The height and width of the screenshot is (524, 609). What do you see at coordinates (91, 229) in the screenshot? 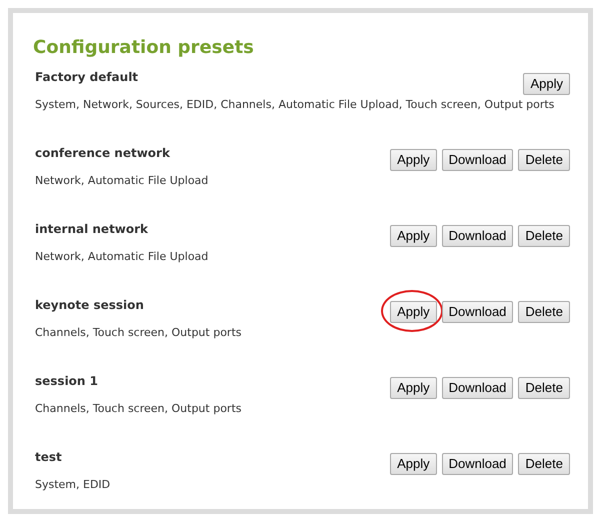
I see `preset-name: internal network` at bounding box center [91, 229].